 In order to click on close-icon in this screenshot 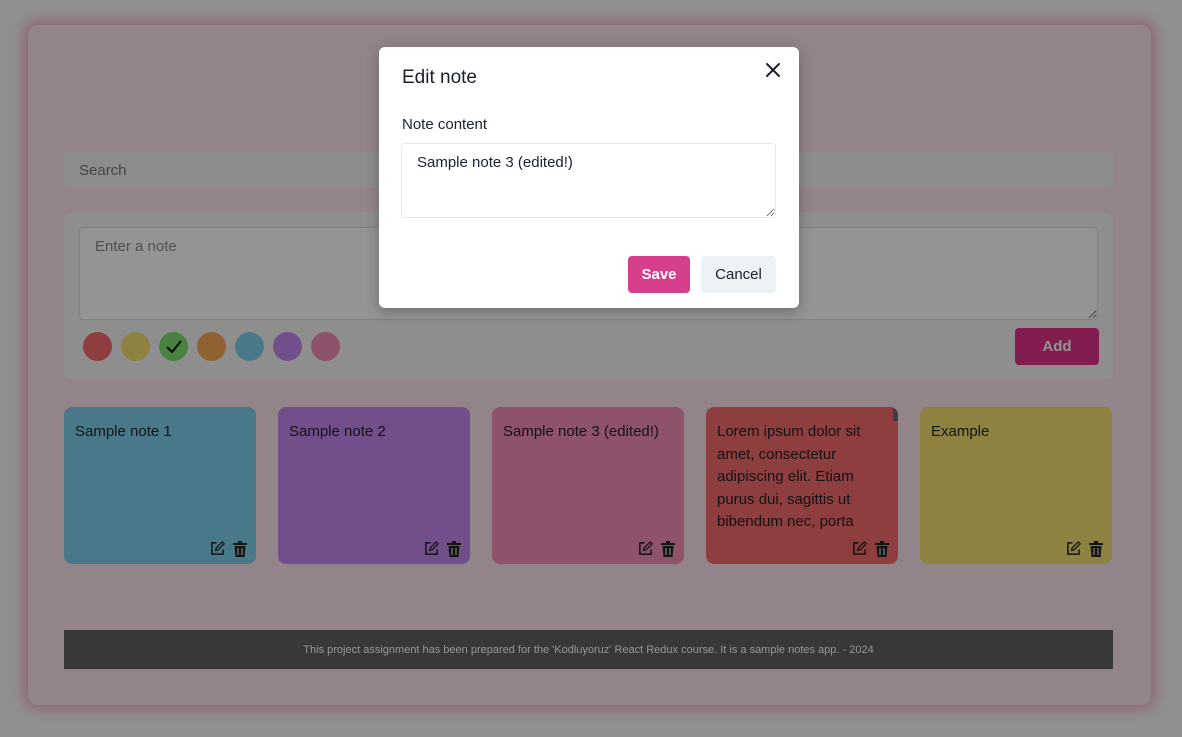, I will do `click(773, 70)`.